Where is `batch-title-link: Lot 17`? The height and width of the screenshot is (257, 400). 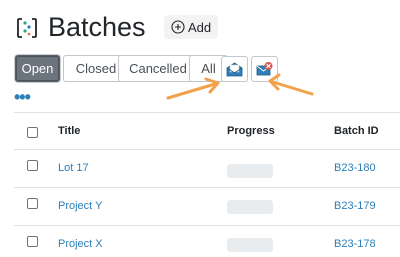
batch-title-link: Lot 17 is located at coordinates (73, 168).